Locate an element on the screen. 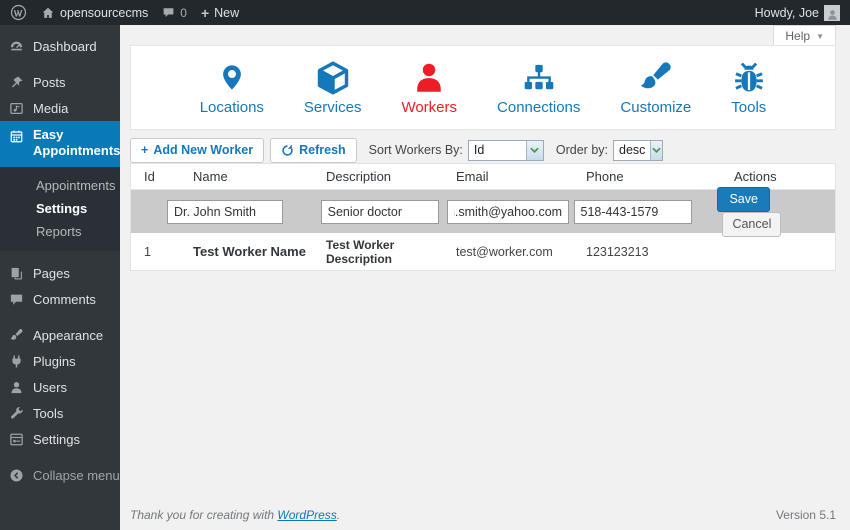 The width and height of the screenshot is (850, 530). header-id: Id is located at coordinates (149, 176).